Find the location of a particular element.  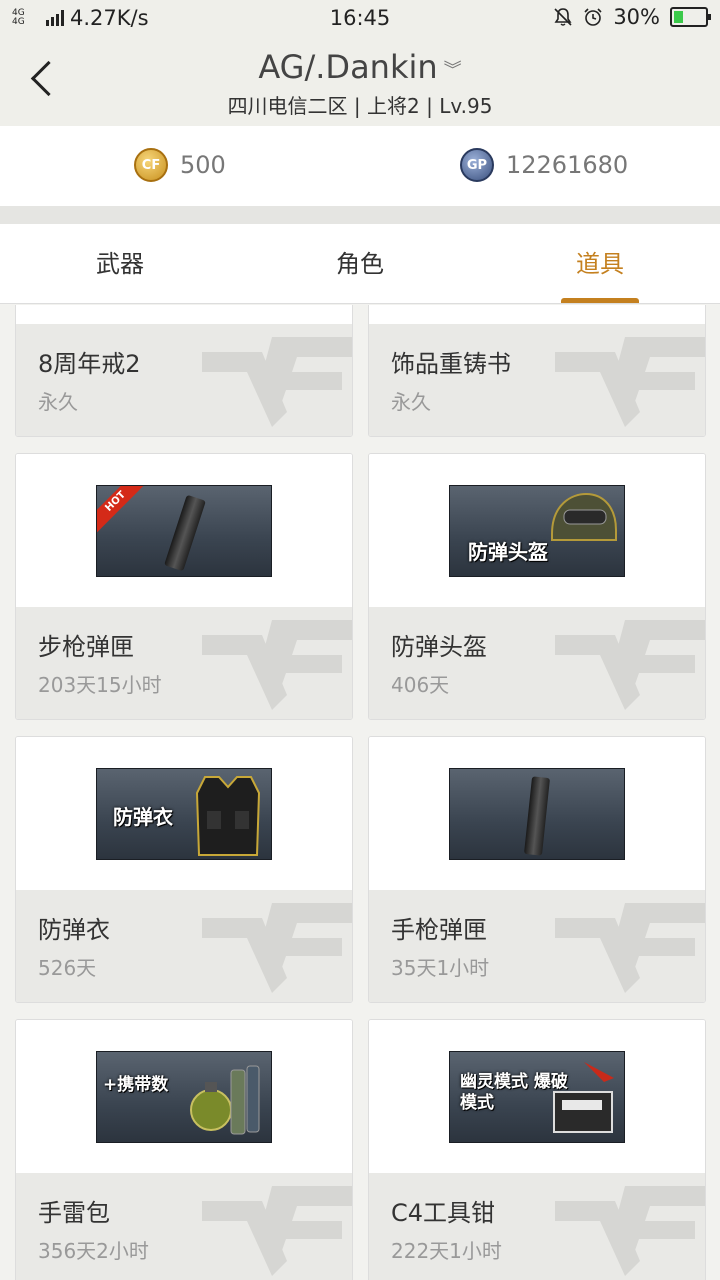

currency-bar: CF 500 GP 12261680 is located at coordinates (360, 166).